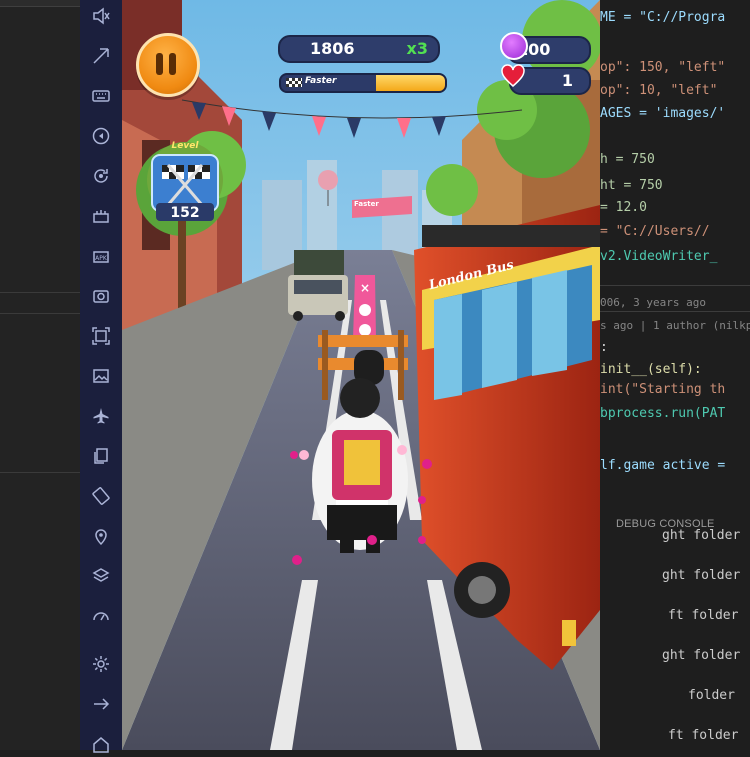 Image resolution: width=750 pixels, height=757 pixels. I want to click on multi-instance-icon, so click(101, 456).